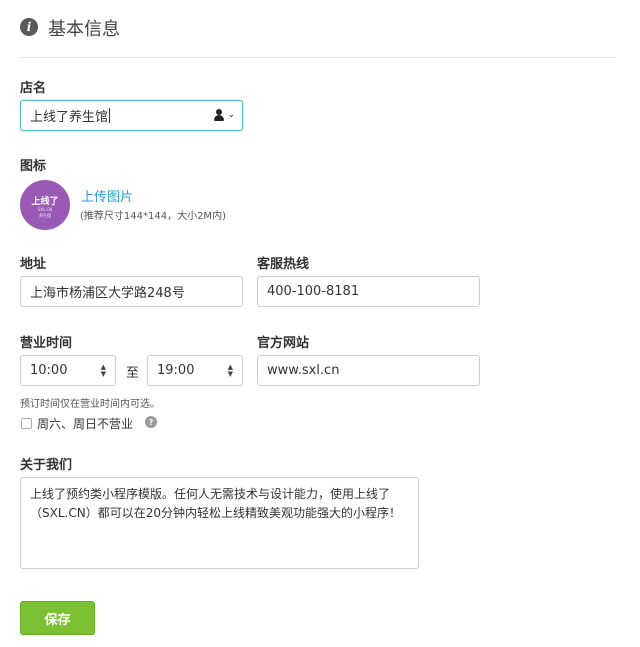 This screenshot has width=640, height=647. I want to click on hotline-label: 客服热线, so click(283, 264).